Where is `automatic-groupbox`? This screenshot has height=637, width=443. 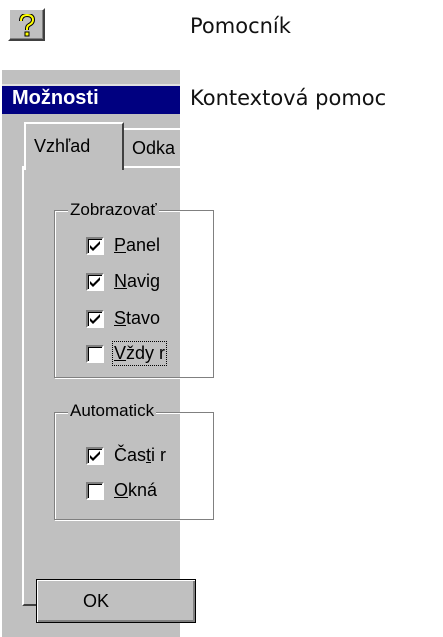
automatic-groupbox is located at coordinates (134, 466).